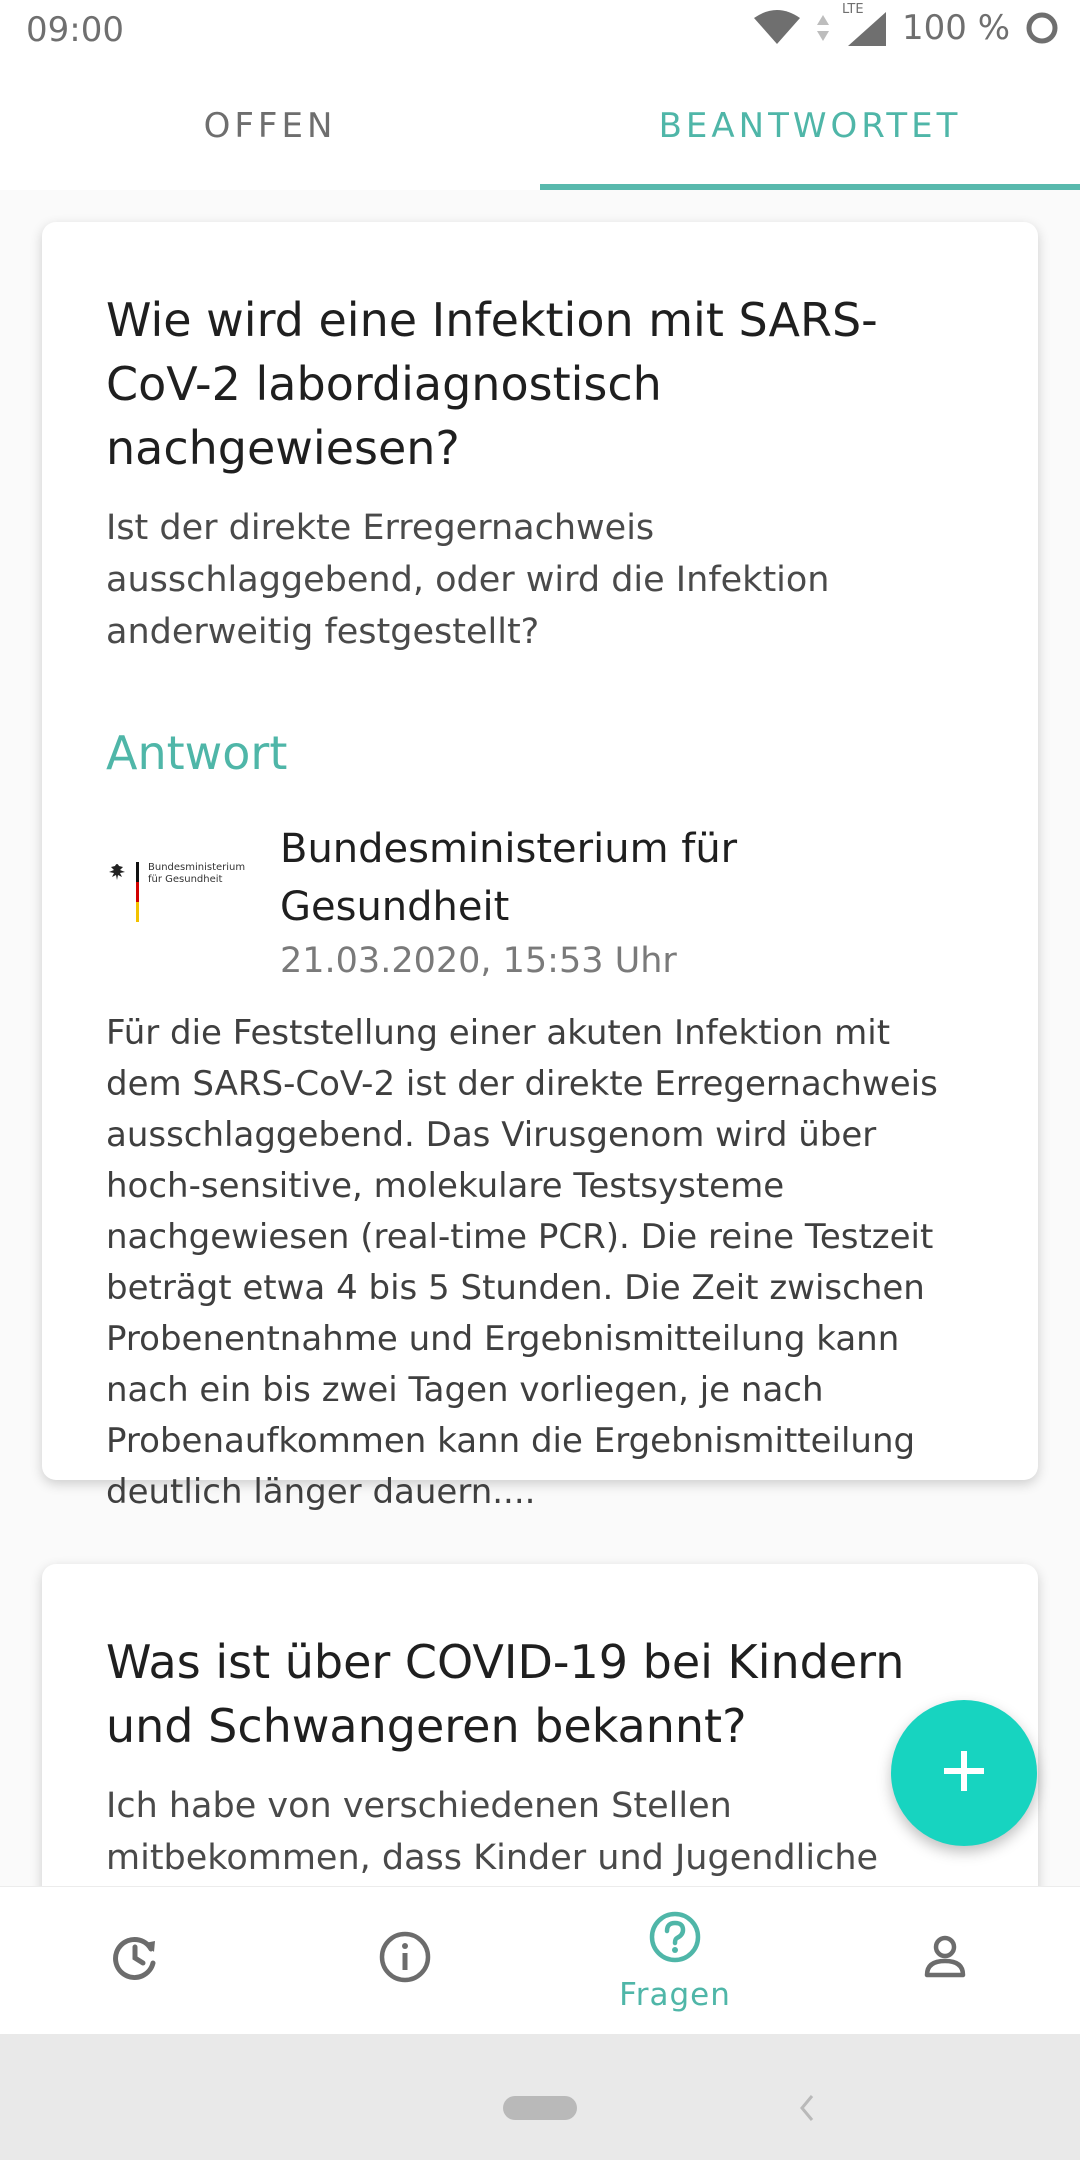 This screenshot has width=1080, height=2160. I want to click on signal-icon: LTE, so click(865, 25).